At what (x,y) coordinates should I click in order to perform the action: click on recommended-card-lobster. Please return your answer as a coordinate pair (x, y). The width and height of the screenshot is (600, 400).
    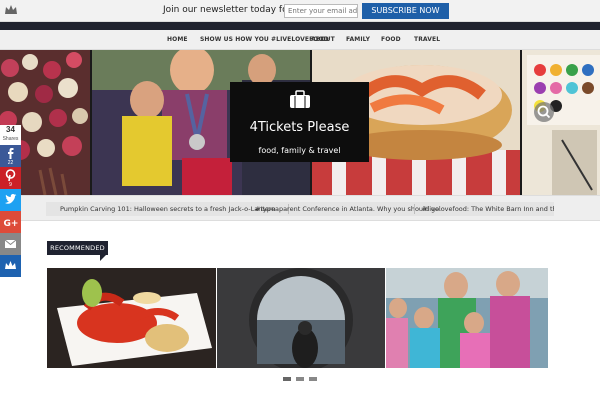
    Looking at the image, I should click on (131, 318).